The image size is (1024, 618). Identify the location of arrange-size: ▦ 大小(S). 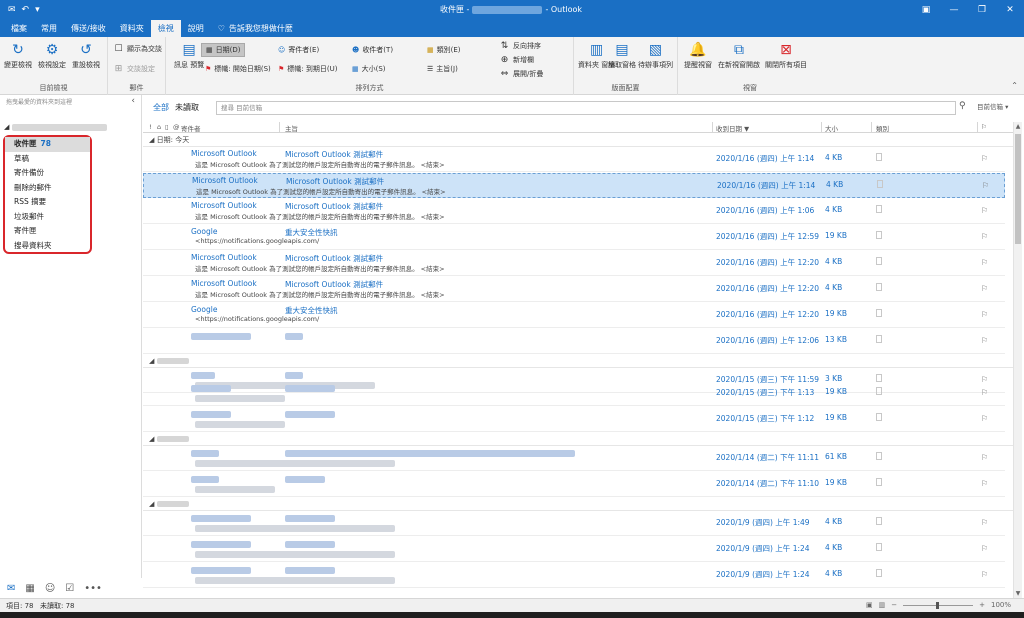
(369, 69).